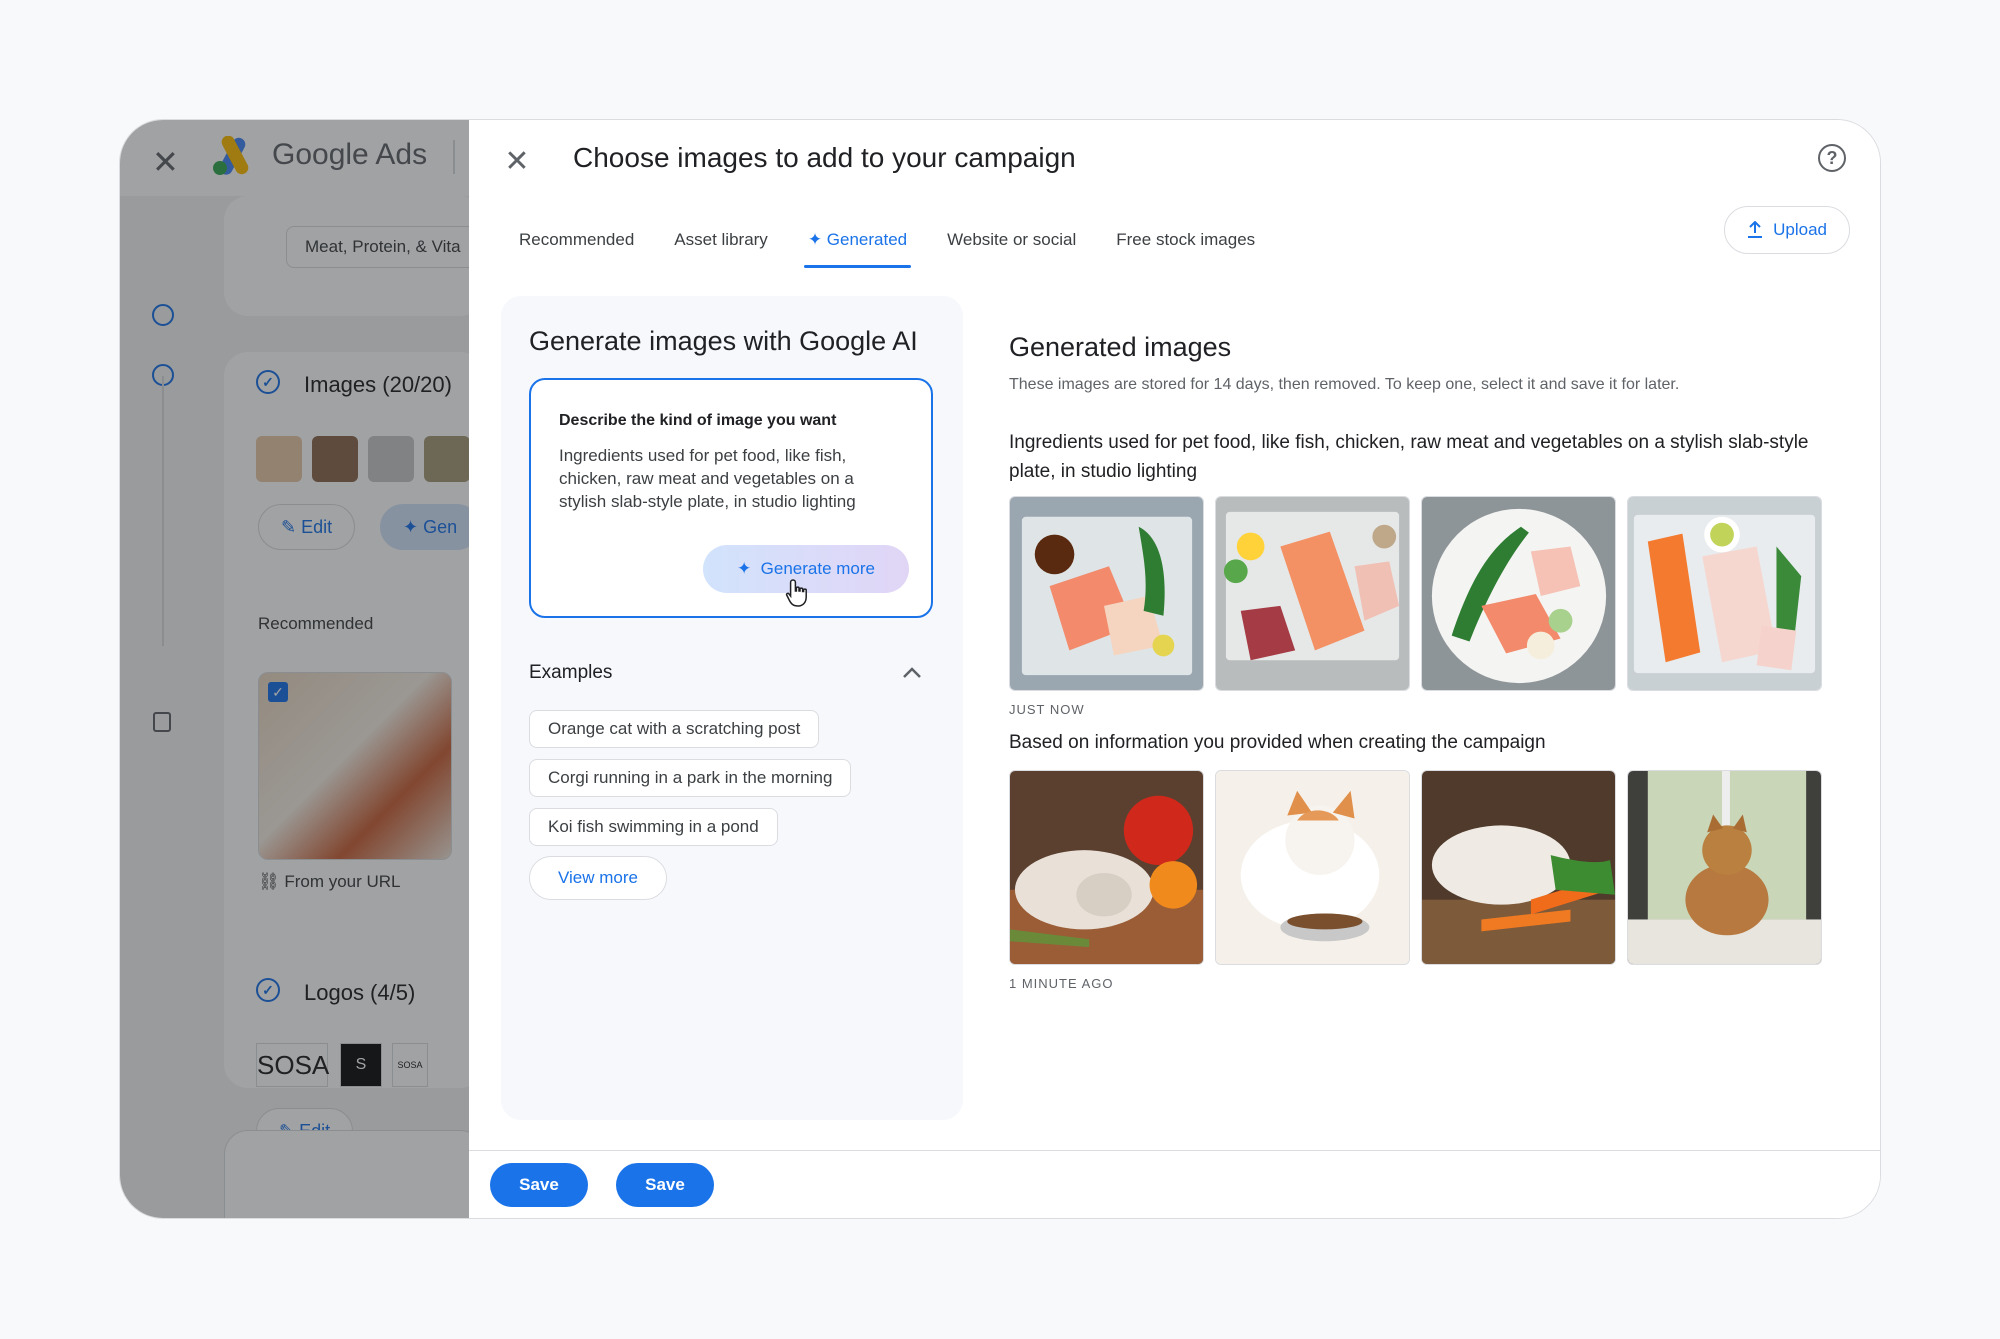 This screenshot has height=1339, width=2000. What do you see at coordinates (1755, 229) in the screenshot?
I see `upload-icon` at bounding box center [1755, 229].